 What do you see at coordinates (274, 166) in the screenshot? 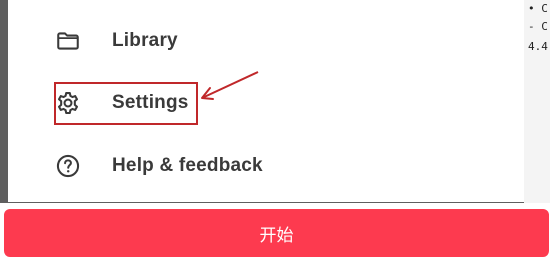
I see `menu-item-help-feedback: Help & feedback` at bounding box center [274, 166].